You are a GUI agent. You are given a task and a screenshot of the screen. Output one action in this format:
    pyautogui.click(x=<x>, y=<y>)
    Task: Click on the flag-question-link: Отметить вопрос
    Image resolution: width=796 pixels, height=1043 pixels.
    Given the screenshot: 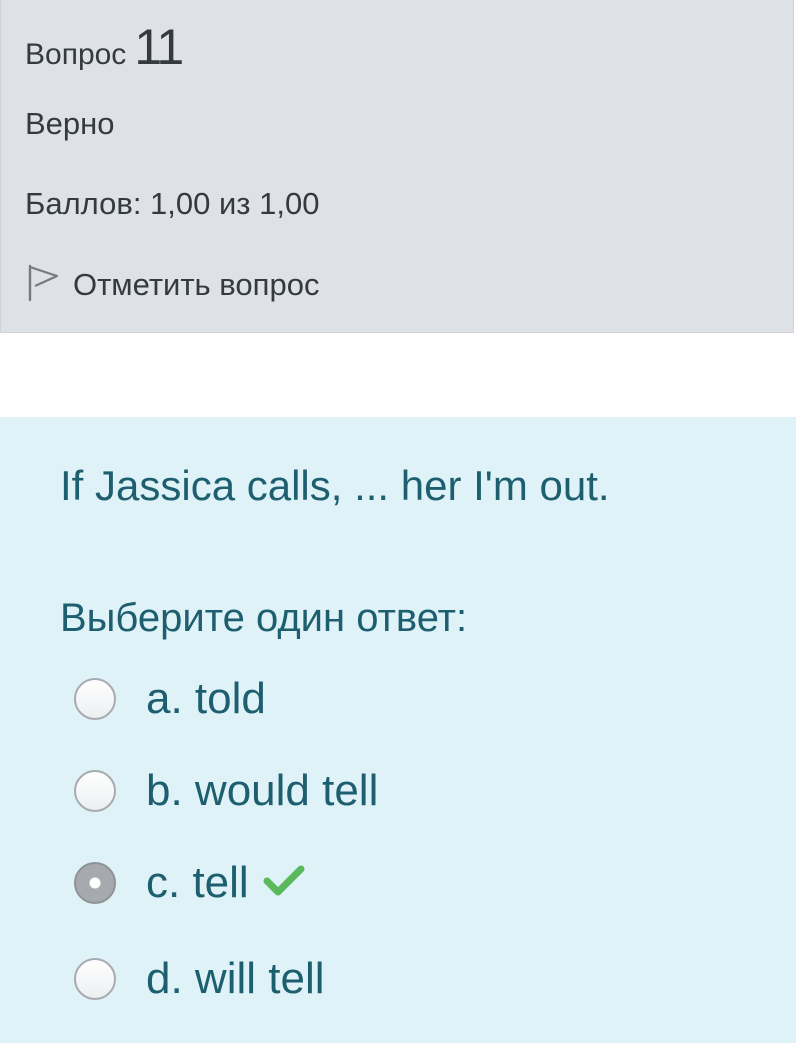 What is the action you would take?
    pyautogui.click(x=173, y=284)
    